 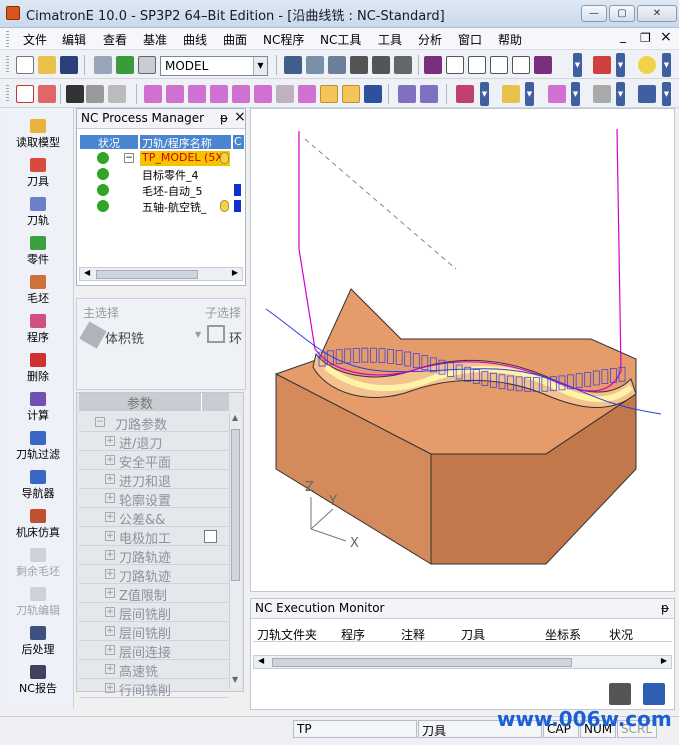 What do you see at coordinates (210, 536) in the screenshot?
I see `electrode-checkbox` at bounding box center [210, 536].